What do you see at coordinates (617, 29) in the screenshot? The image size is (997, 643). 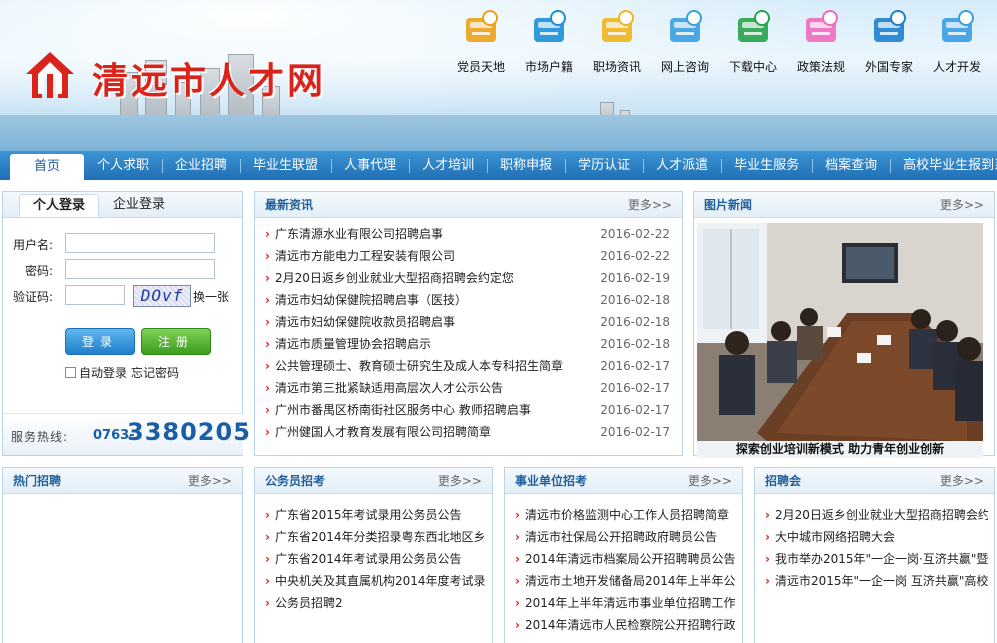 I see `people-group-icon` at bounding box center [617, 29].